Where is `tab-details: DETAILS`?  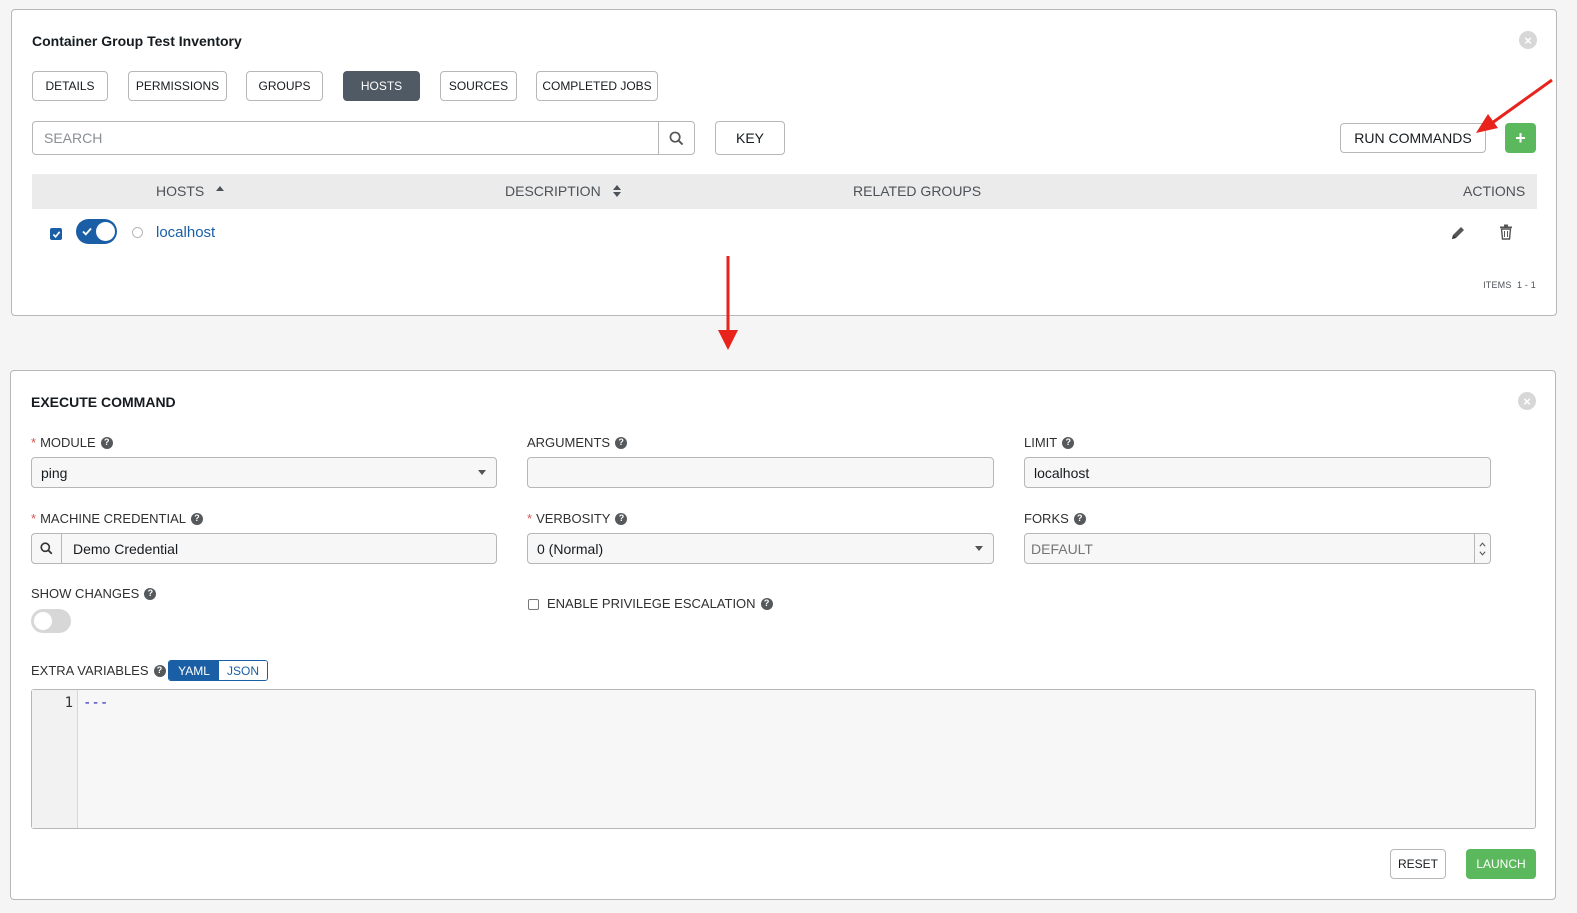 tab-details: DETAILS is located at coordinates (70, 86).